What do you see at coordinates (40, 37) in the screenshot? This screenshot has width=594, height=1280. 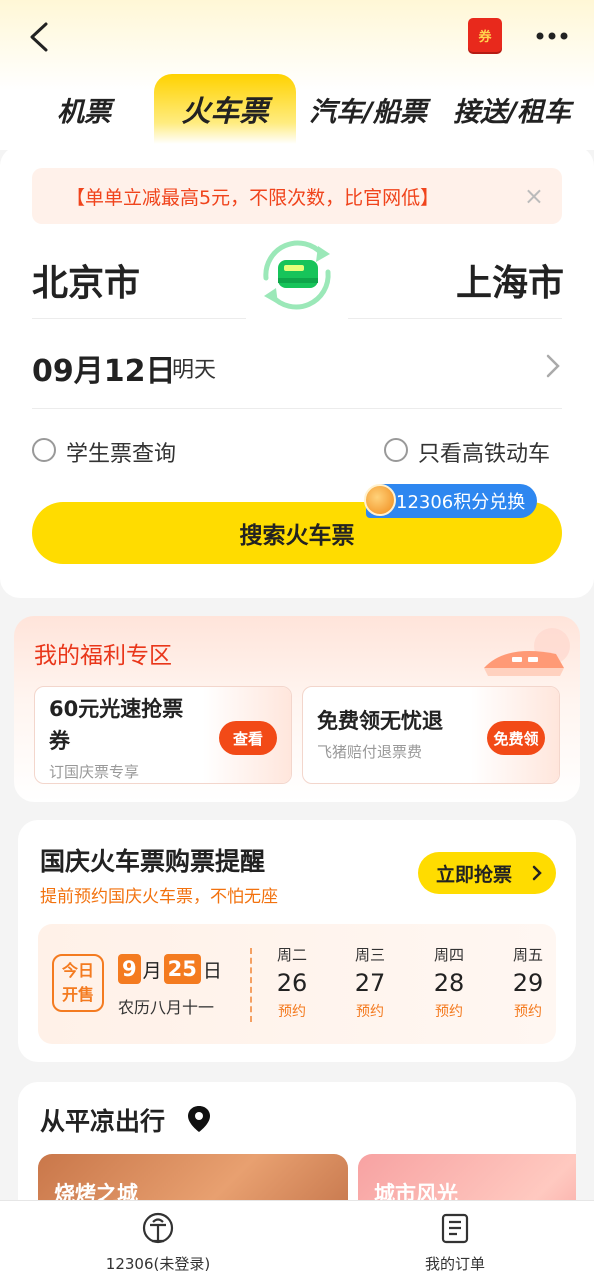 I see `back-arrow-icon` at bounding box center [40, 37].